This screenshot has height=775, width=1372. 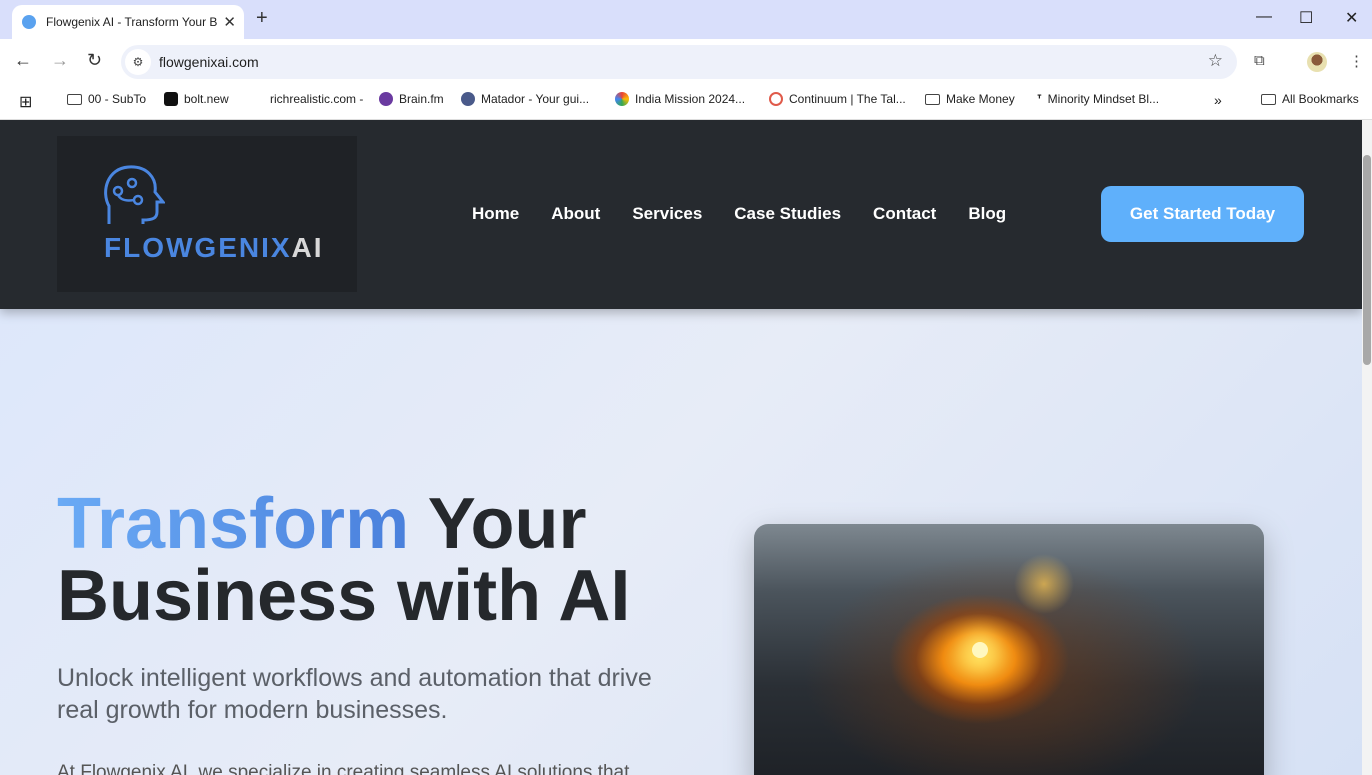 What do you see at coordinates (1039, 99) in the screenshot?
I see `minority-mindset-icon: ᐪ` at bounding box center [1039, 99].